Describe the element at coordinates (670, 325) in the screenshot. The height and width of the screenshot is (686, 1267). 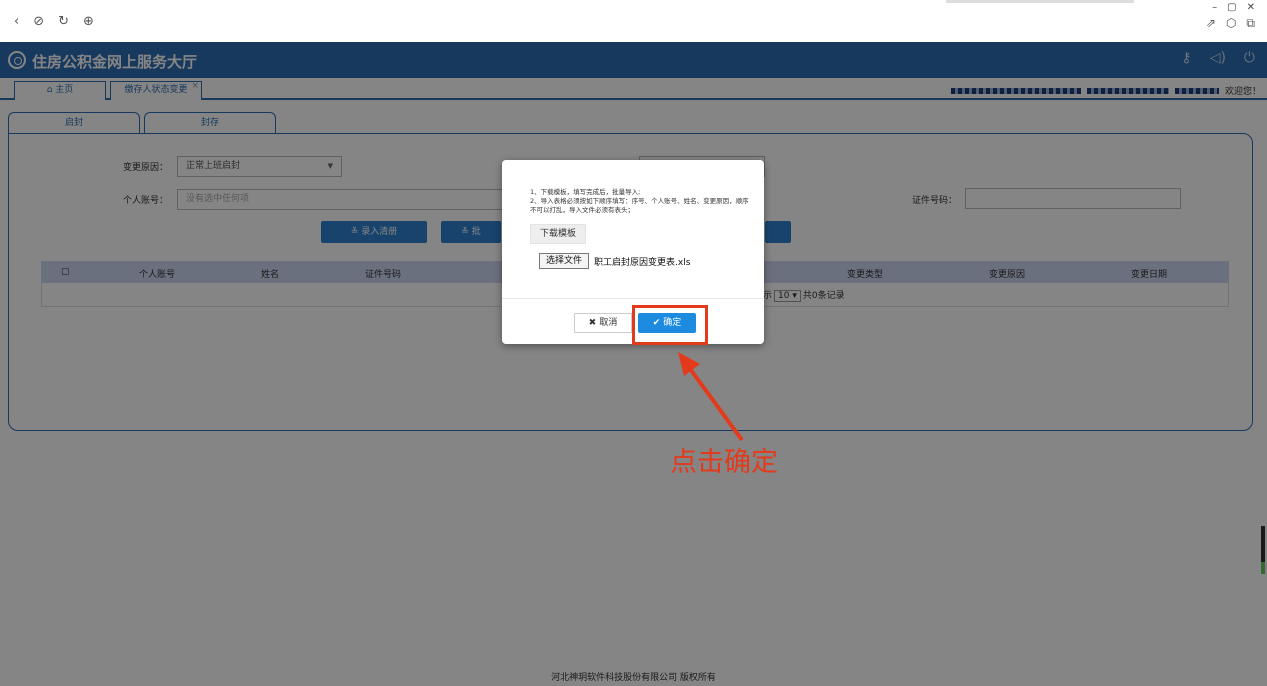
I see `highlight-box` at that location.